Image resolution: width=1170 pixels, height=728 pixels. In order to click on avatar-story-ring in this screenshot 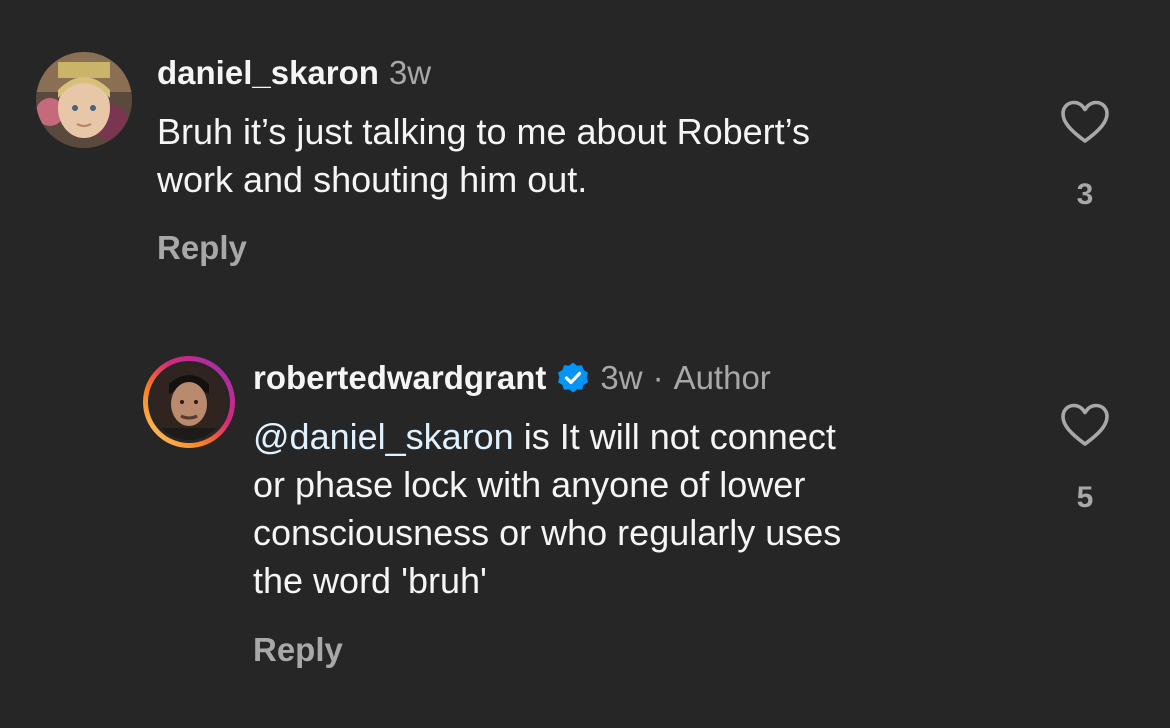, I will do `click(189, 402)`.